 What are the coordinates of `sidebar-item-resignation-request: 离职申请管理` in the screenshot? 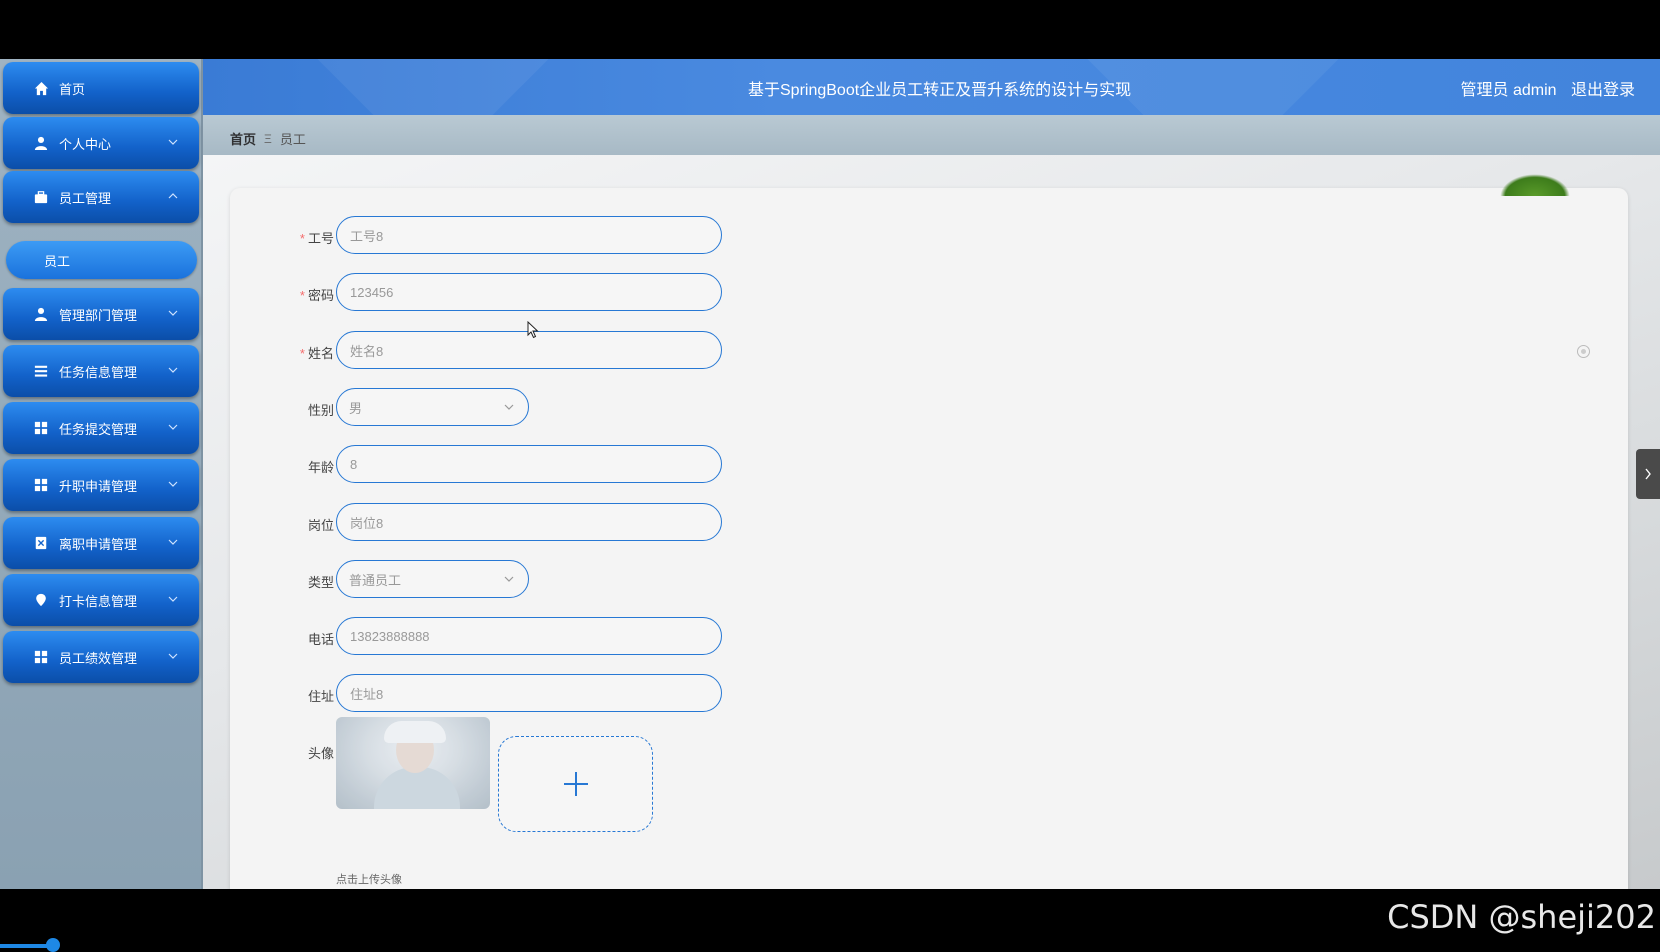 It's located at (101, 543).